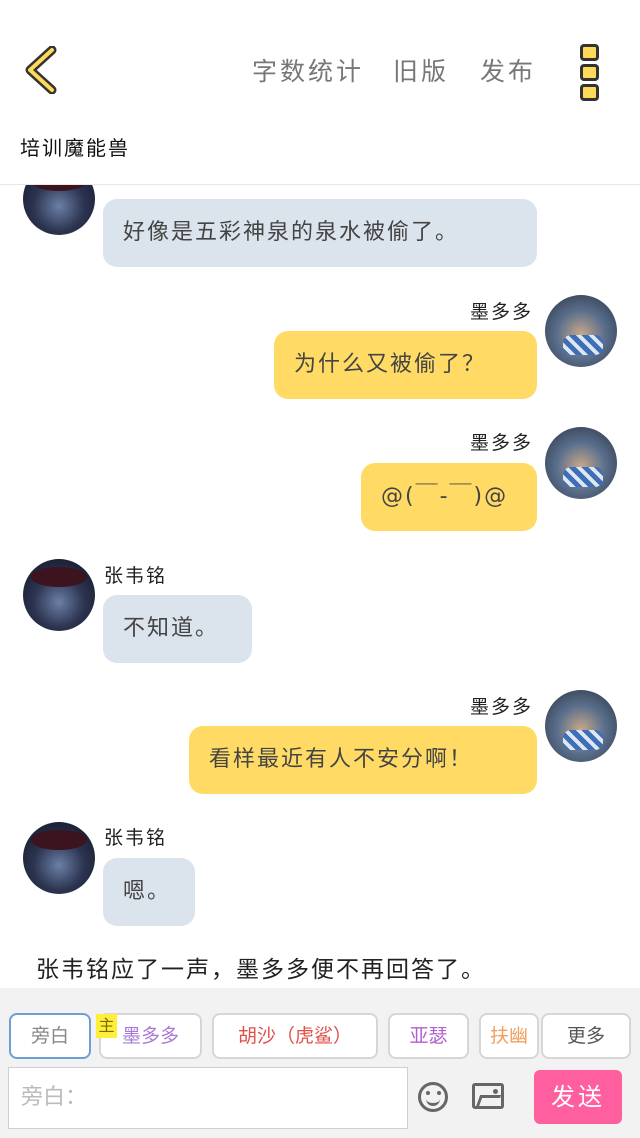 Image resolution: width=640 pixels, height=1138 pixels. Describe the element at coordinates (149, 892) in the screenshot. I see `message-bubble: 嗯。` at that location.